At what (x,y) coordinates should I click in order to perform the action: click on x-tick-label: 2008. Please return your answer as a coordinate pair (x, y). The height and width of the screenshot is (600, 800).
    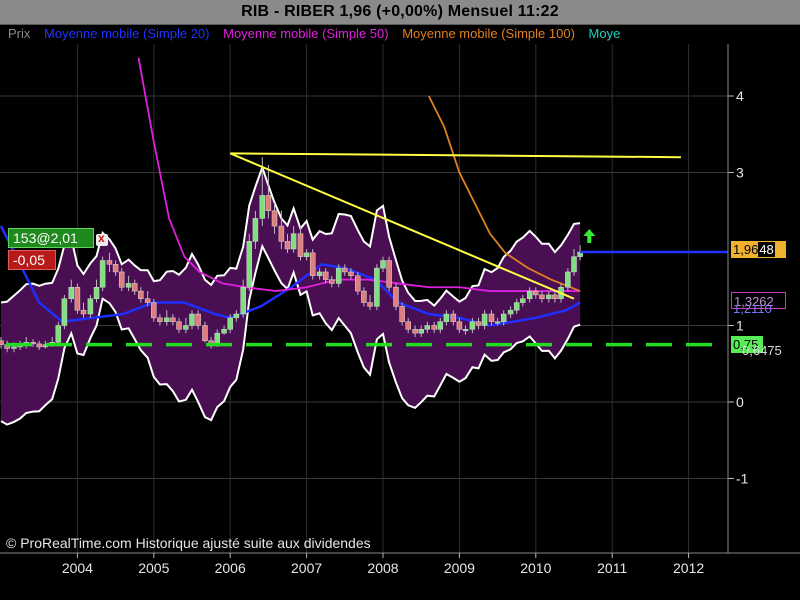
    Looking at the image, I should click on (382, 568).